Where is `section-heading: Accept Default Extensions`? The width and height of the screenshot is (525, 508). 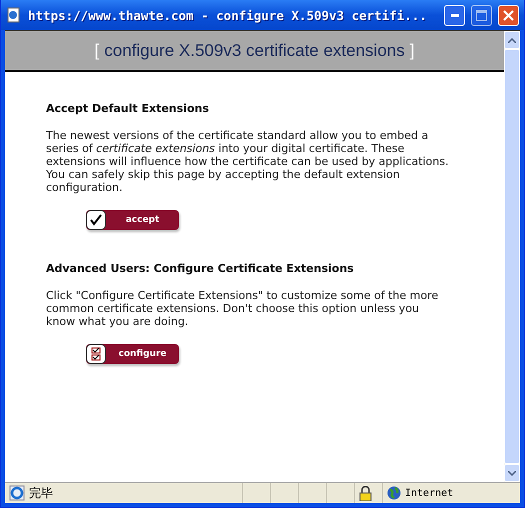 section-heading: Accept Default Extensions is located at coordinates (128, 108).